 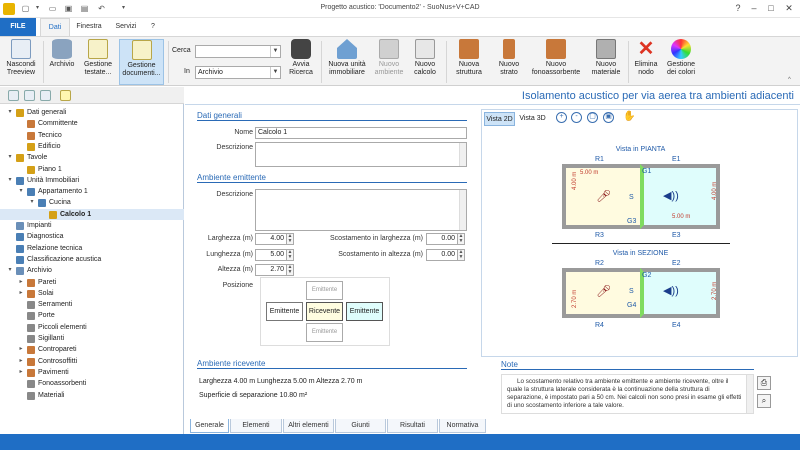 What do you see at coordinates (301, 62) in the screenshot?
I see `avvia-ricerca-button: Avvia Ricerca` at bounding box center [301, 62].